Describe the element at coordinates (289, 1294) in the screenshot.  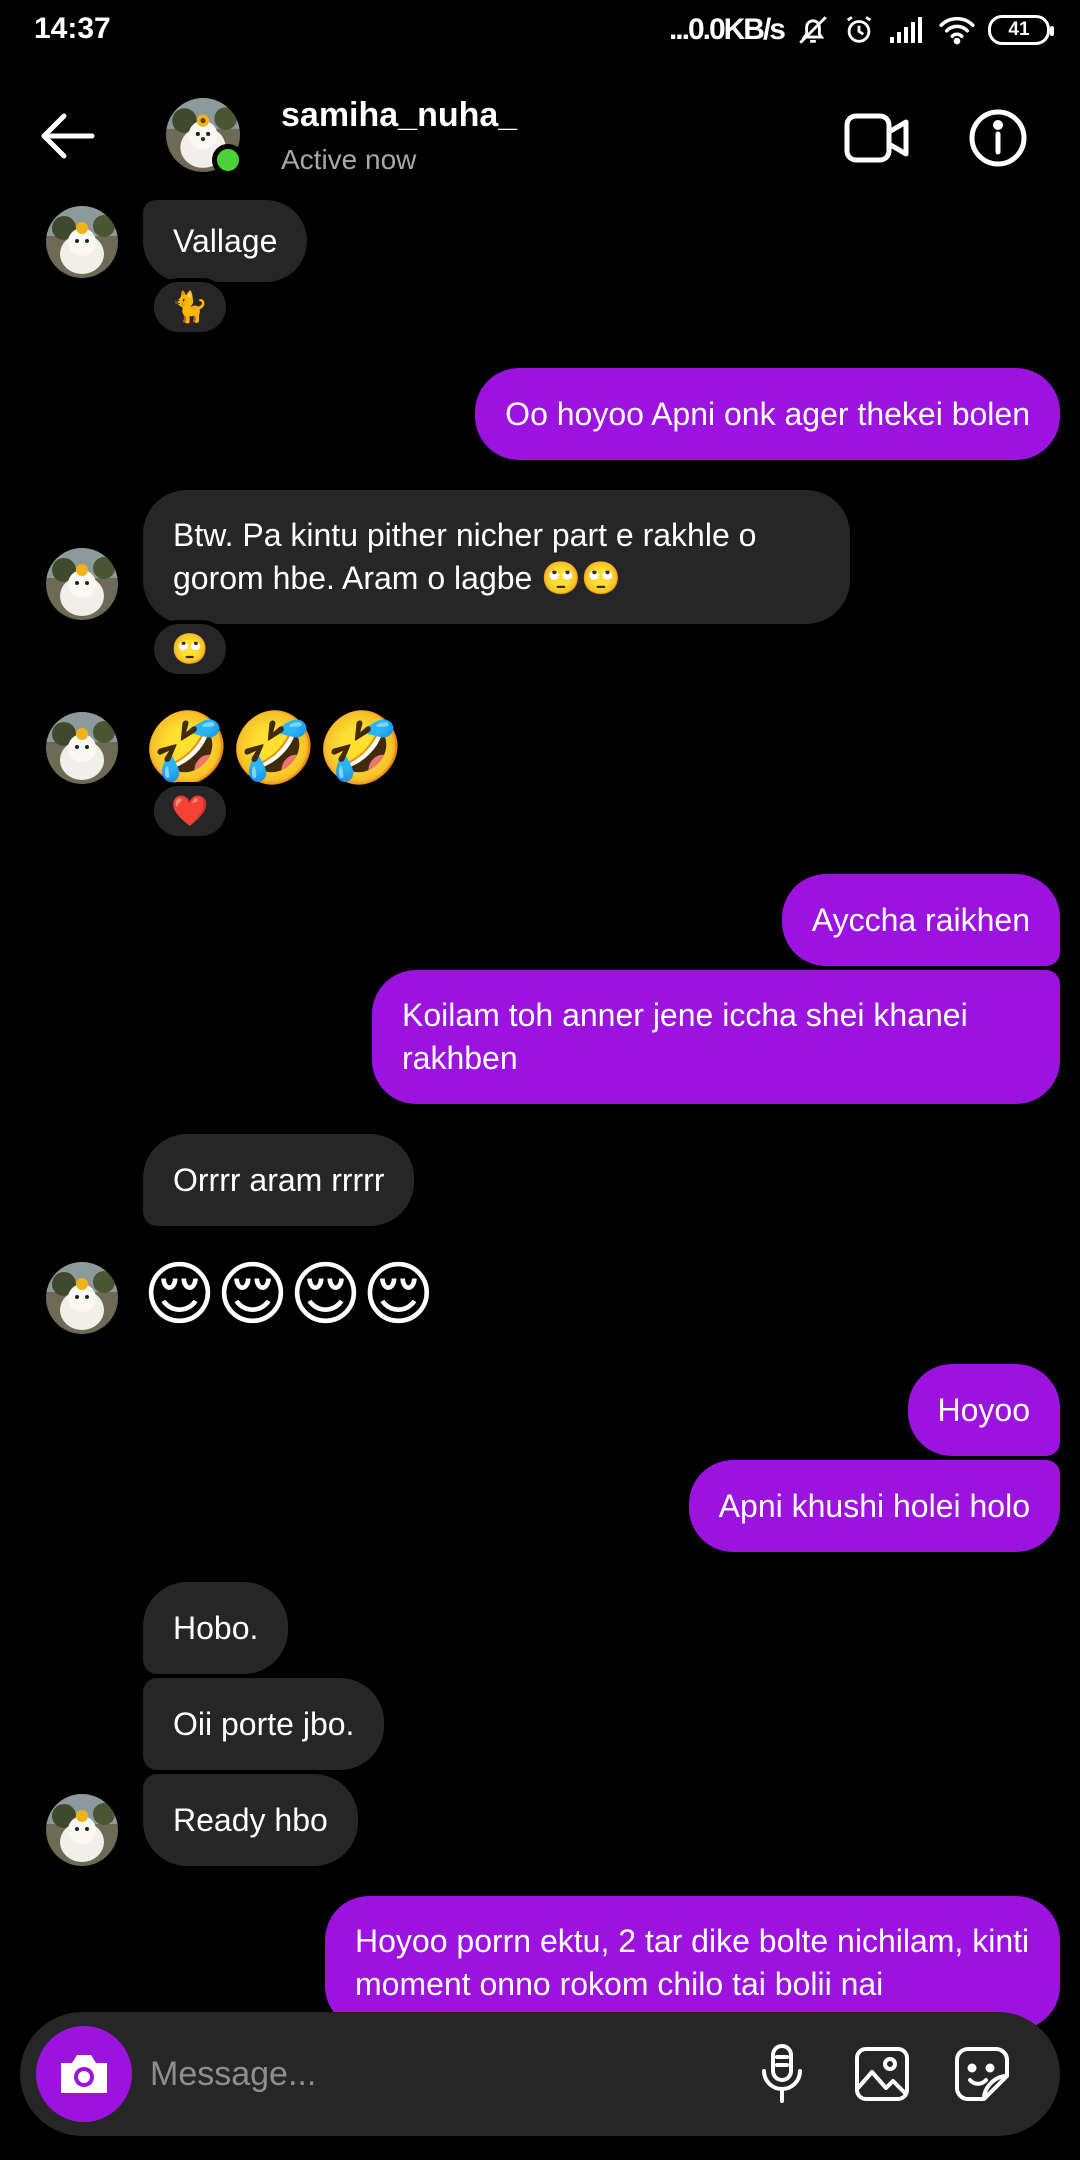
I see `emoji-message: 😌😌😌😌` at that location.